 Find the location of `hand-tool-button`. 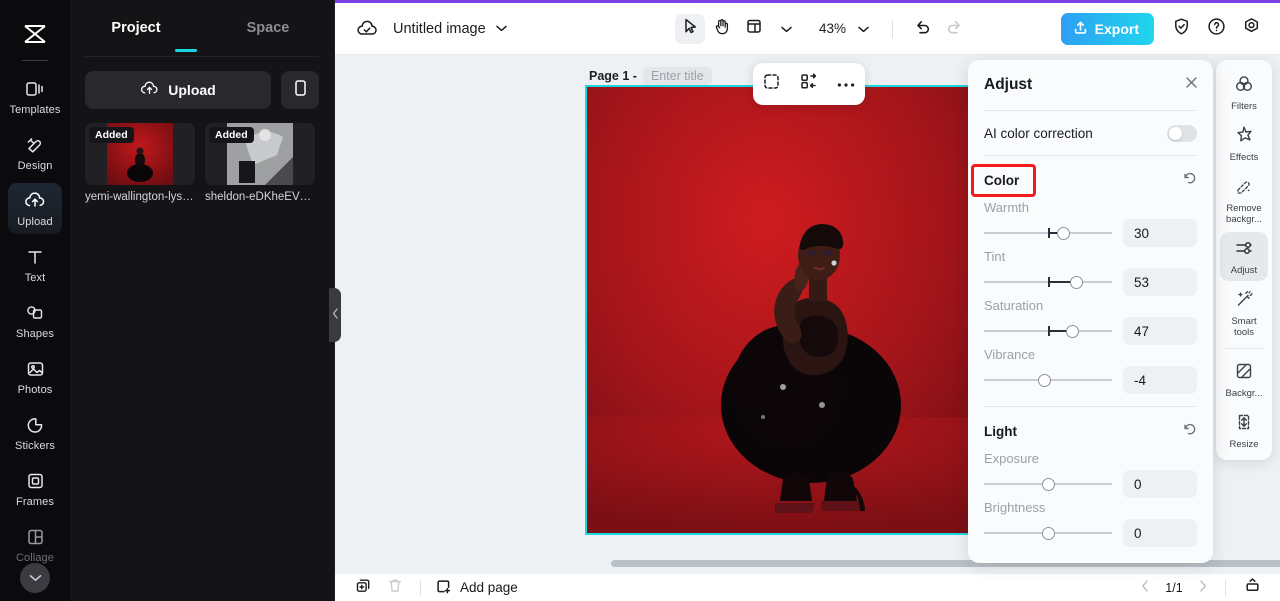

hand-tool-button is located at coordinates (722, 29).